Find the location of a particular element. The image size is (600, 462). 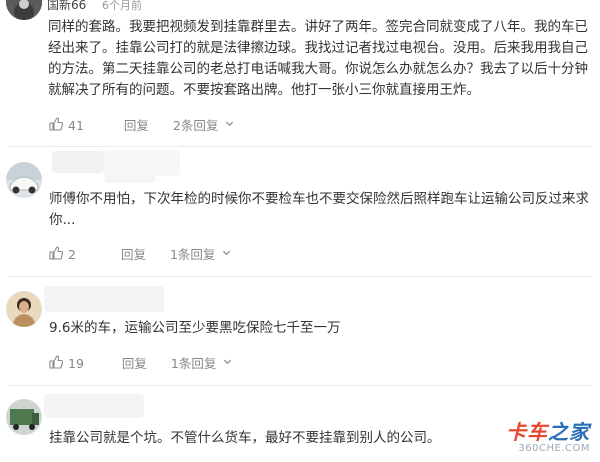

comment-actions: 19 回复 1条回复 is located at coordinates (140, 362).